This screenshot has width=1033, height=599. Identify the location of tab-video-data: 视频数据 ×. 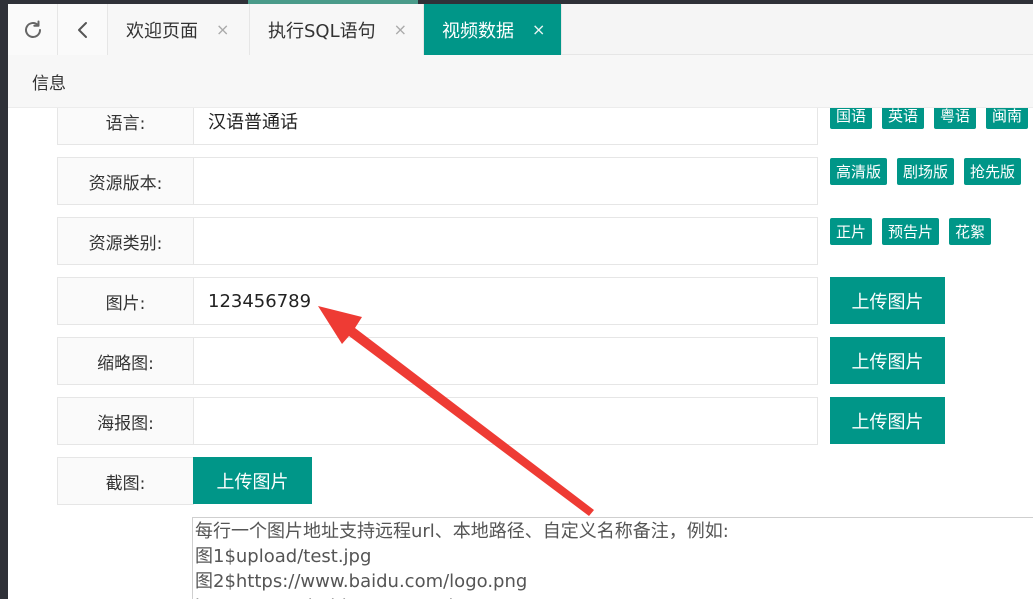
(493, 29).